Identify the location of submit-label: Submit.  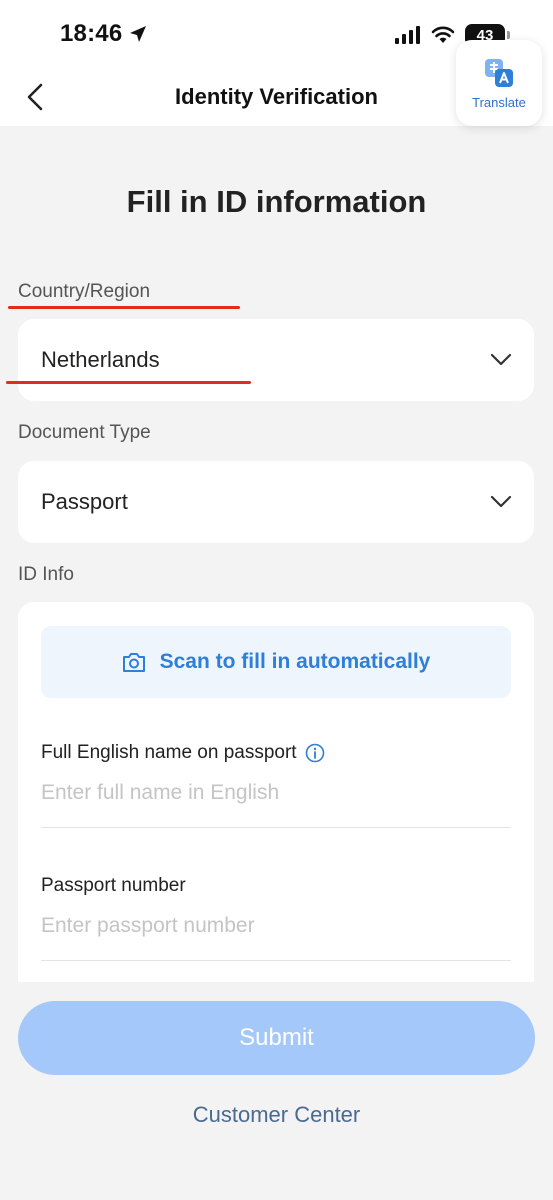
(276, 1037).